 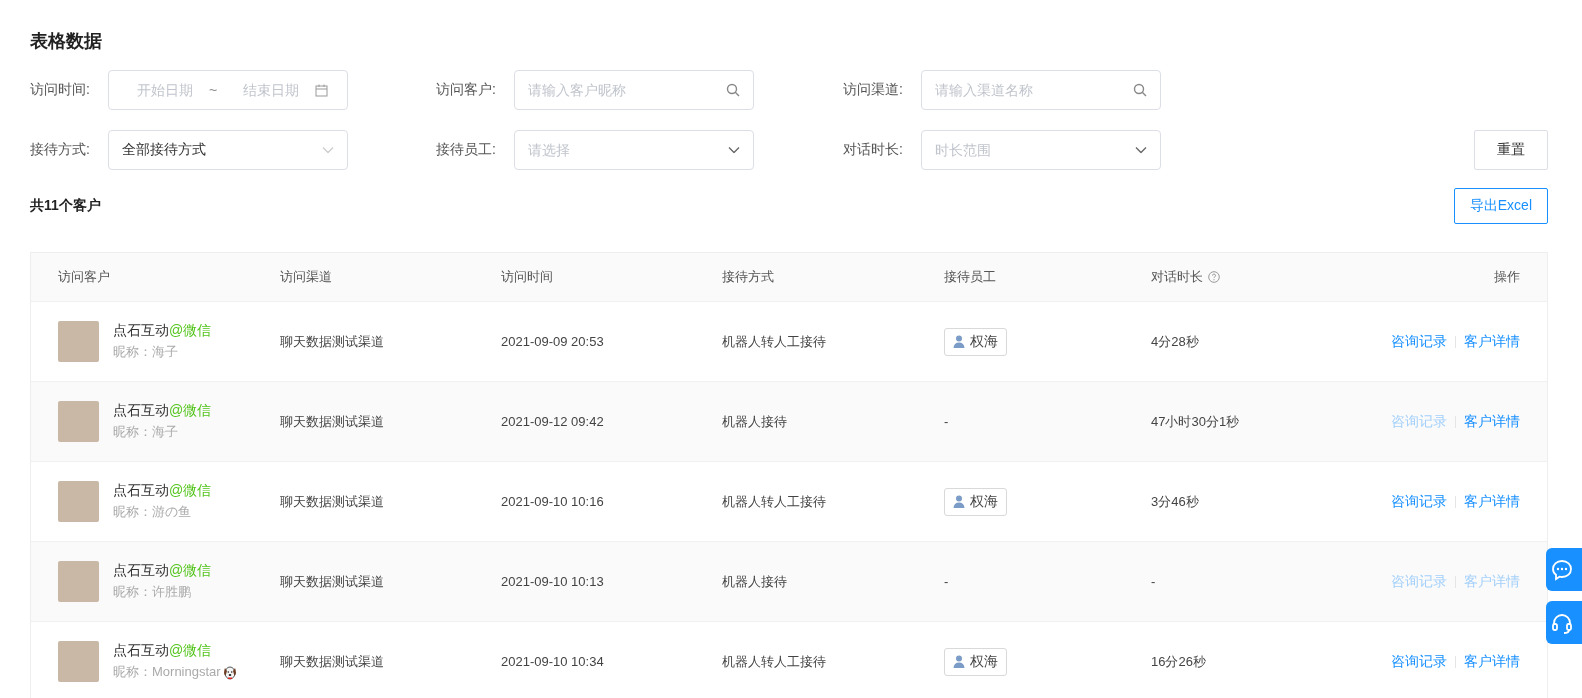 What do you see at coordinates (552, 421) in the screenshot?
I see `table-cell: 2021-09-12 09:42` at bounding box center [552, 421].